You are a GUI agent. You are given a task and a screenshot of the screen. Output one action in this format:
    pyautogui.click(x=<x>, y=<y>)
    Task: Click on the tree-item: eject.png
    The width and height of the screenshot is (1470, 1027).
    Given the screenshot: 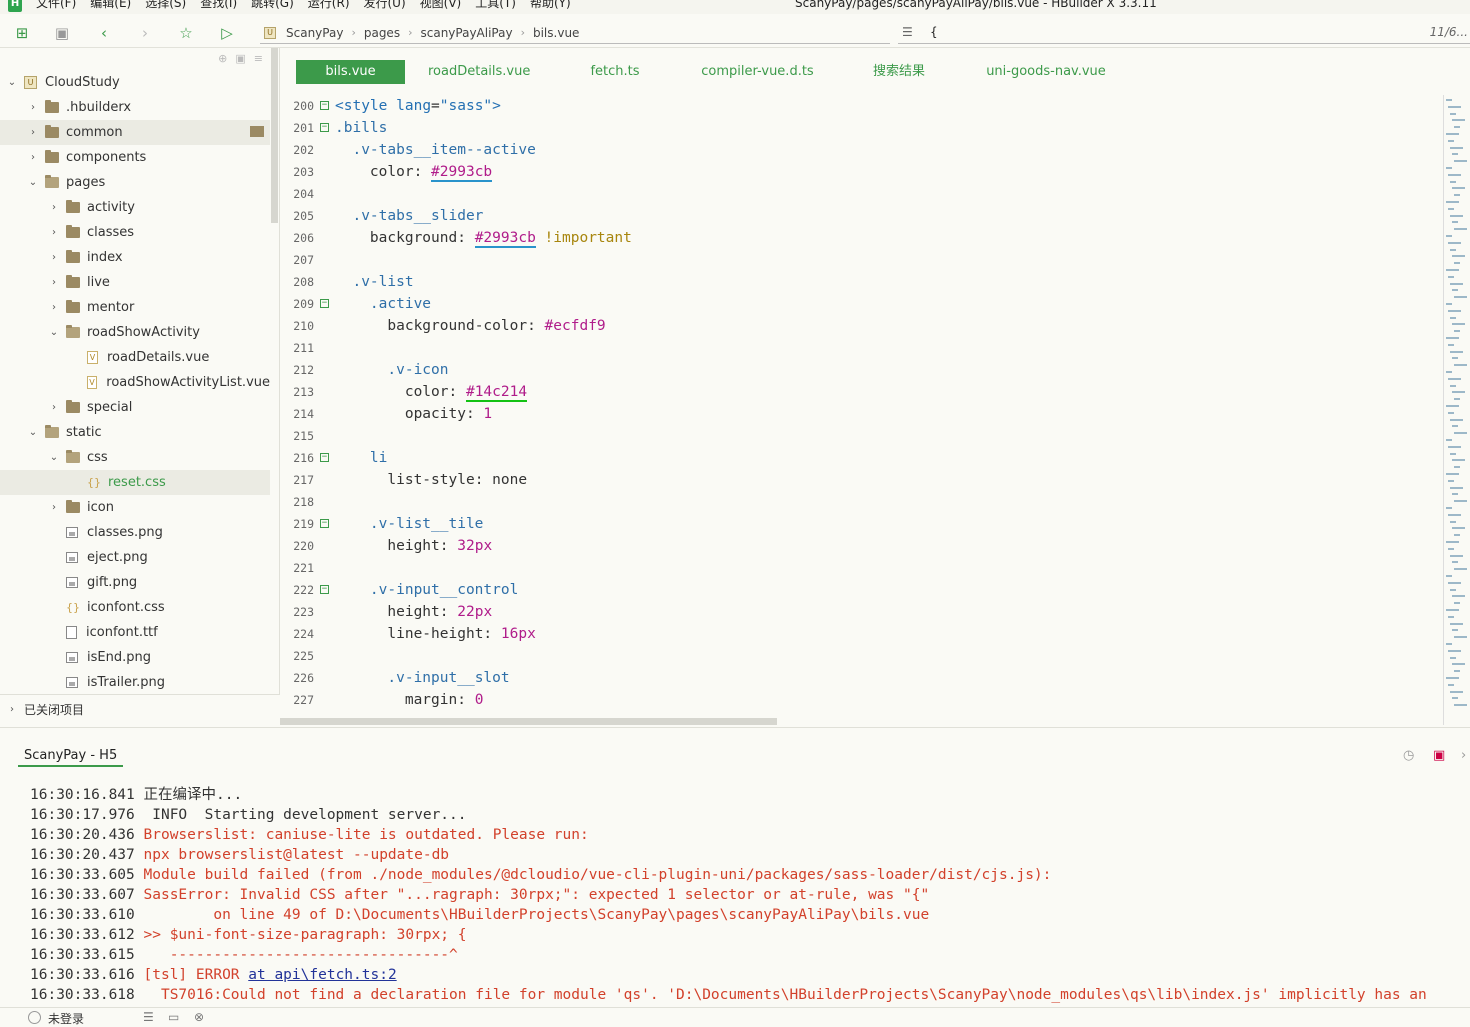 What is the action you would take?
    pyautogui.click(x=135, y=557)
    